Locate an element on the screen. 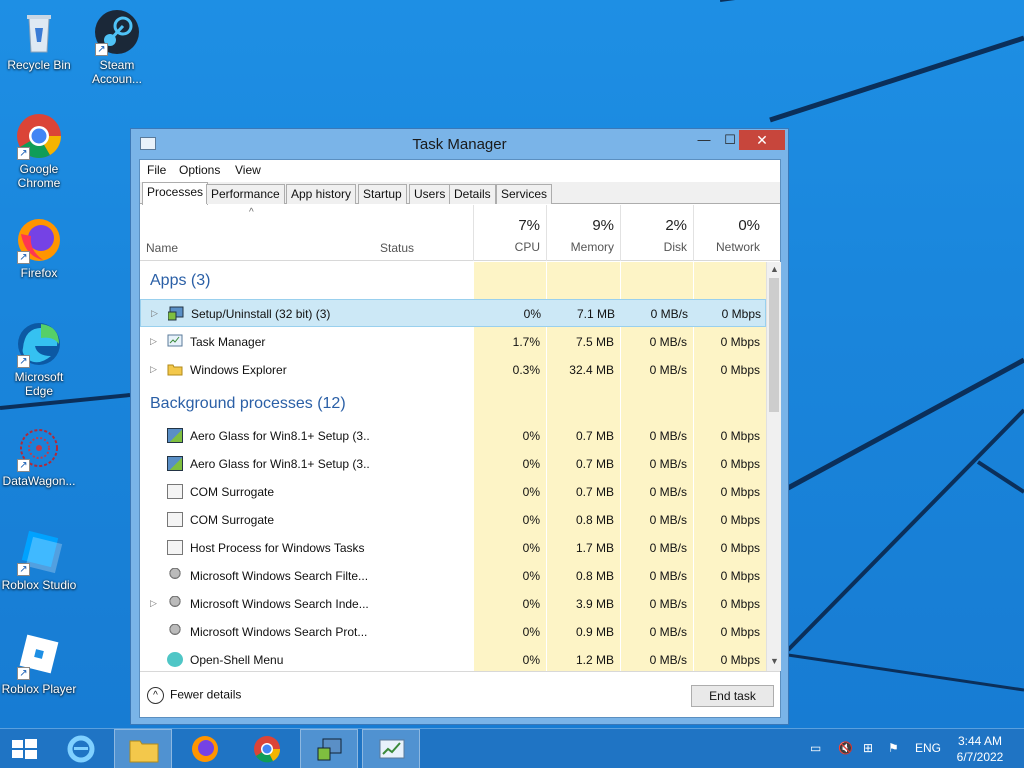 The height and width of the screenshot is (768, 1024). scroll-thumb is located at coordinates (774, 345).